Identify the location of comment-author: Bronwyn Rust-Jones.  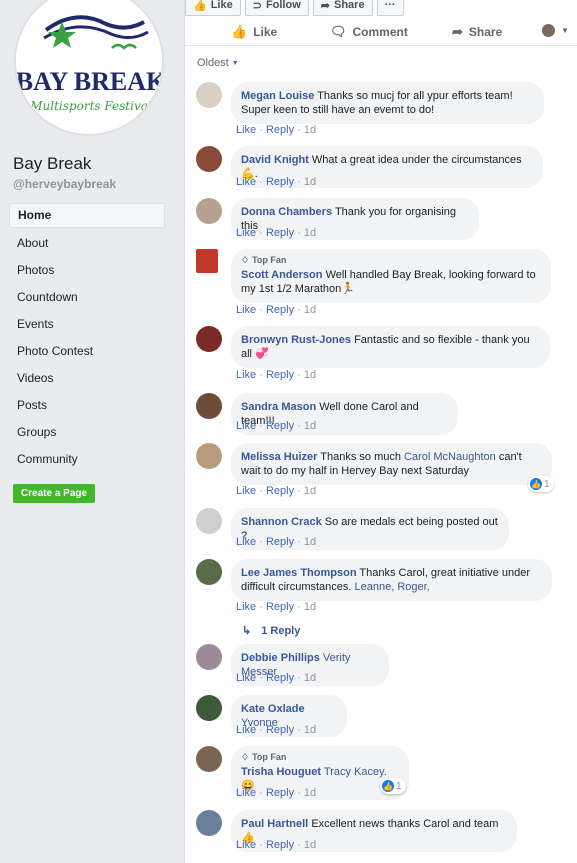
(296, 340).